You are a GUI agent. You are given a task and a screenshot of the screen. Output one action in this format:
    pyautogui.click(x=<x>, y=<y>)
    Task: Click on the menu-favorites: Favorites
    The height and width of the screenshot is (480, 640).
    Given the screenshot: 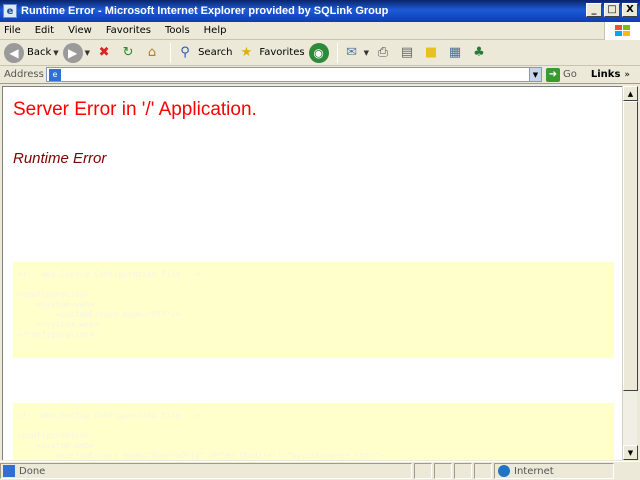 What is the action you would take?
    pyautogui.click(x=128, y=30)
    